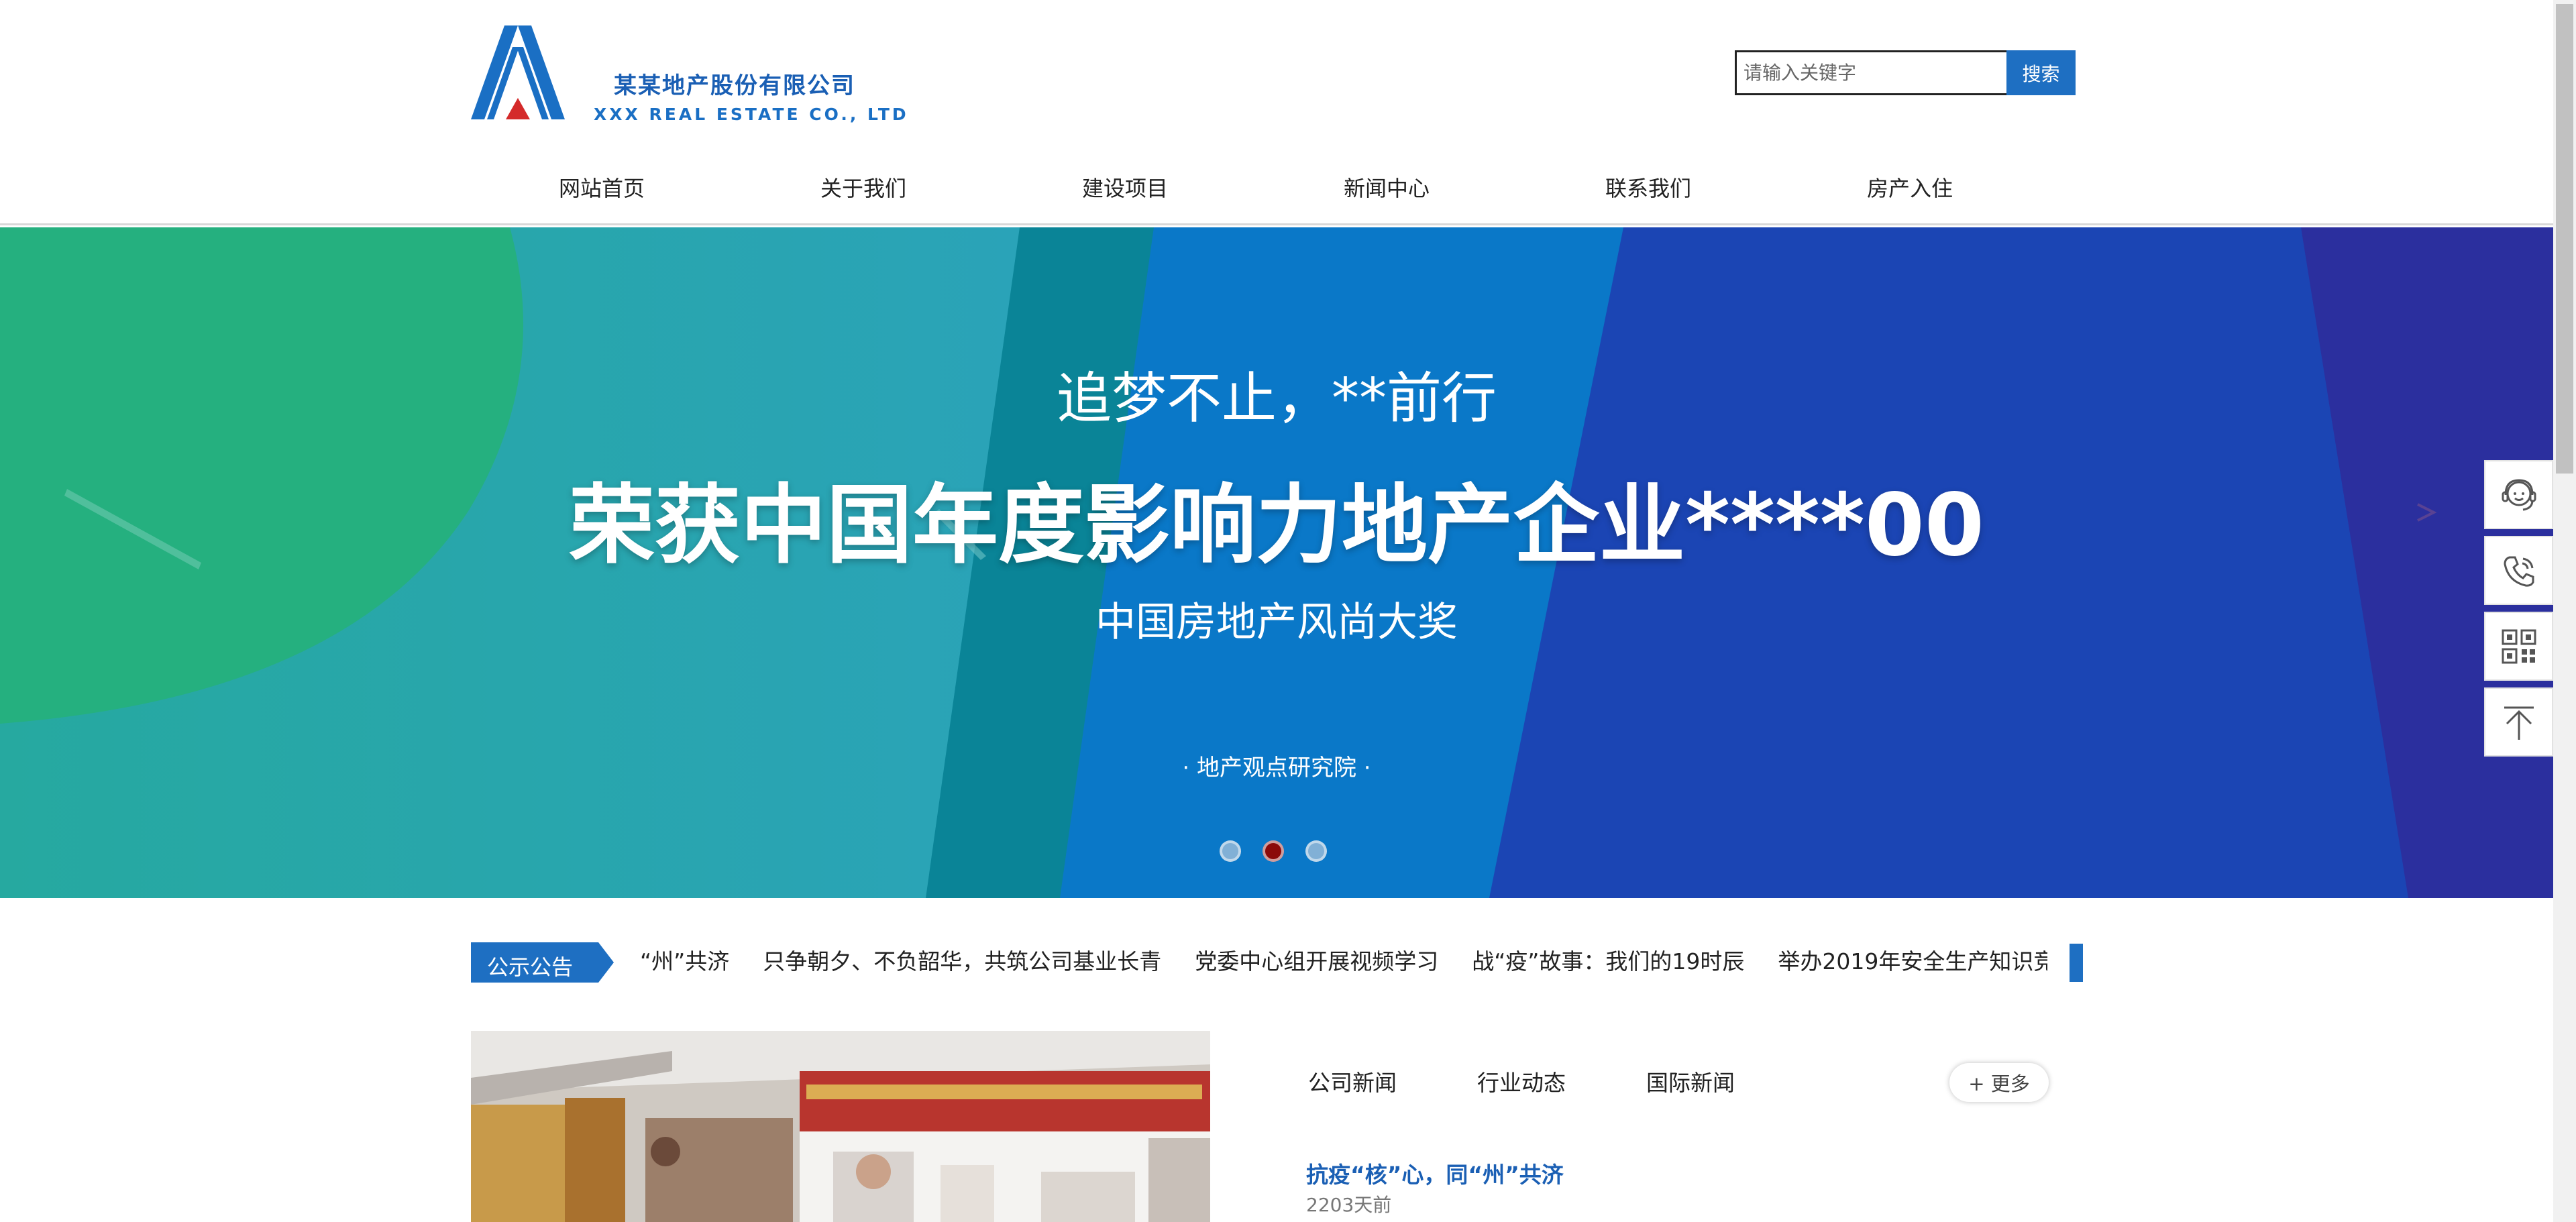 The image size is (2576, 1222). What do you see at coordinates (2076, 963) in the screenshot?
I see `notice-end-marker` at bounding box center [2076, 963].